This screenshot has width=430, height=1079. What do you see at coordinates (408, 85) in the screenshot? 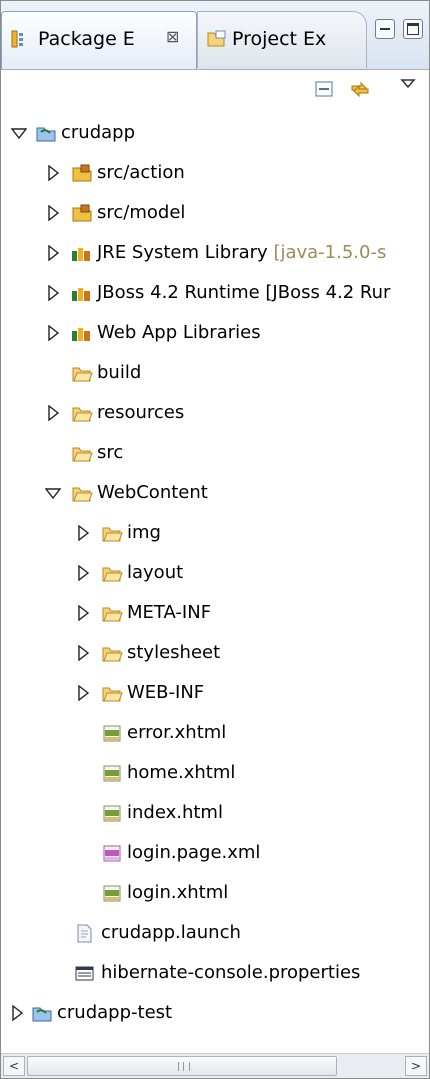
I see `view-menu-icon` at bounding box center [408, 85].